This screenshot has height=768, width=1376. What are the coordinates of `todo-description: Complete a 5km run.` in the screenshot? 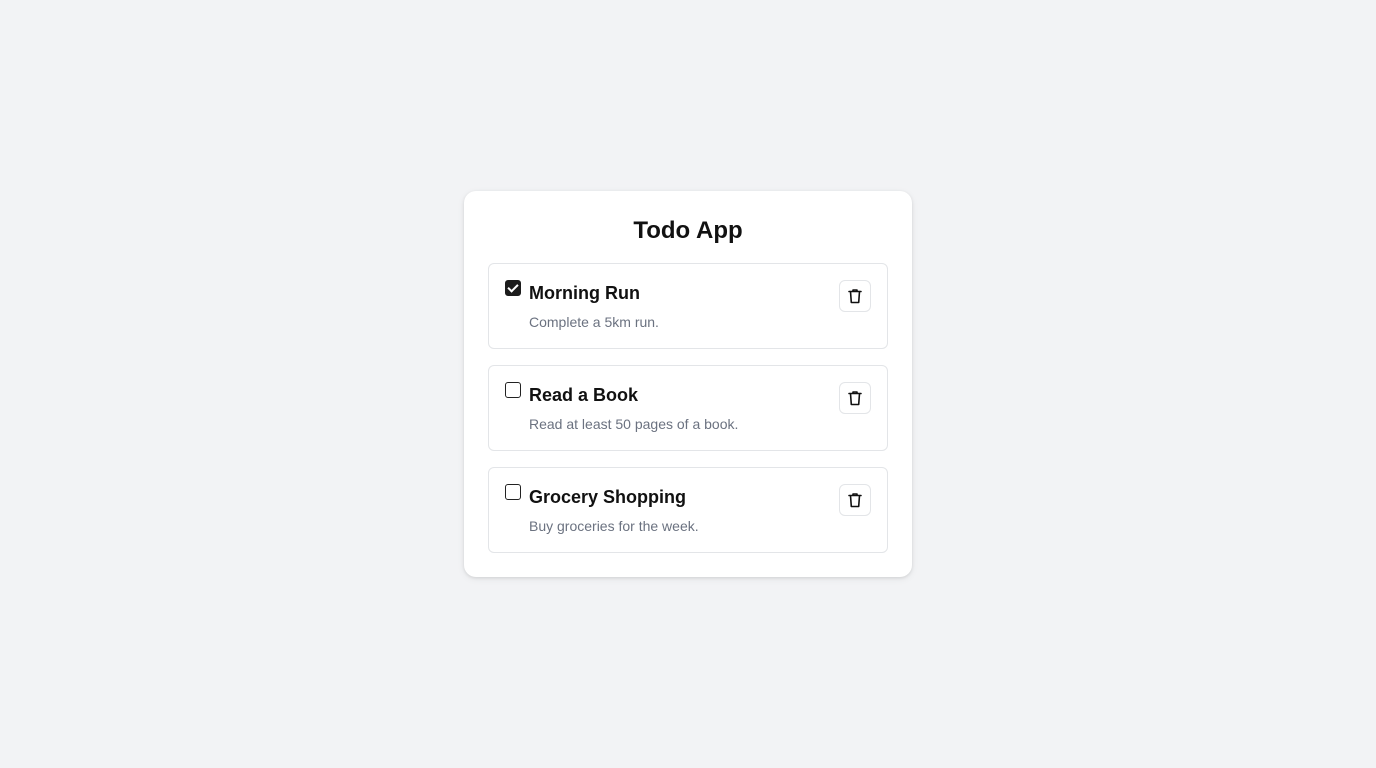 It's located at (594, 322).